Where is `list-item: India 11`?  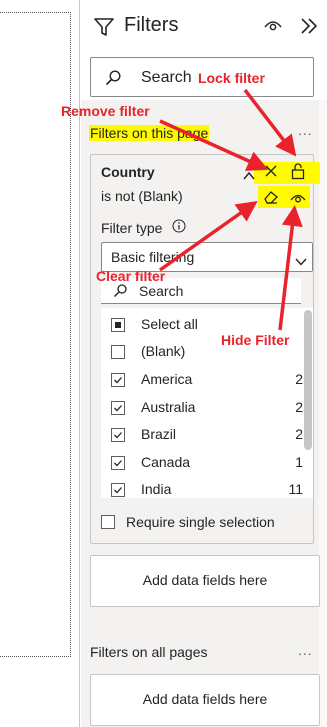 list-item: India 11 is located at coordinates (207, 490).